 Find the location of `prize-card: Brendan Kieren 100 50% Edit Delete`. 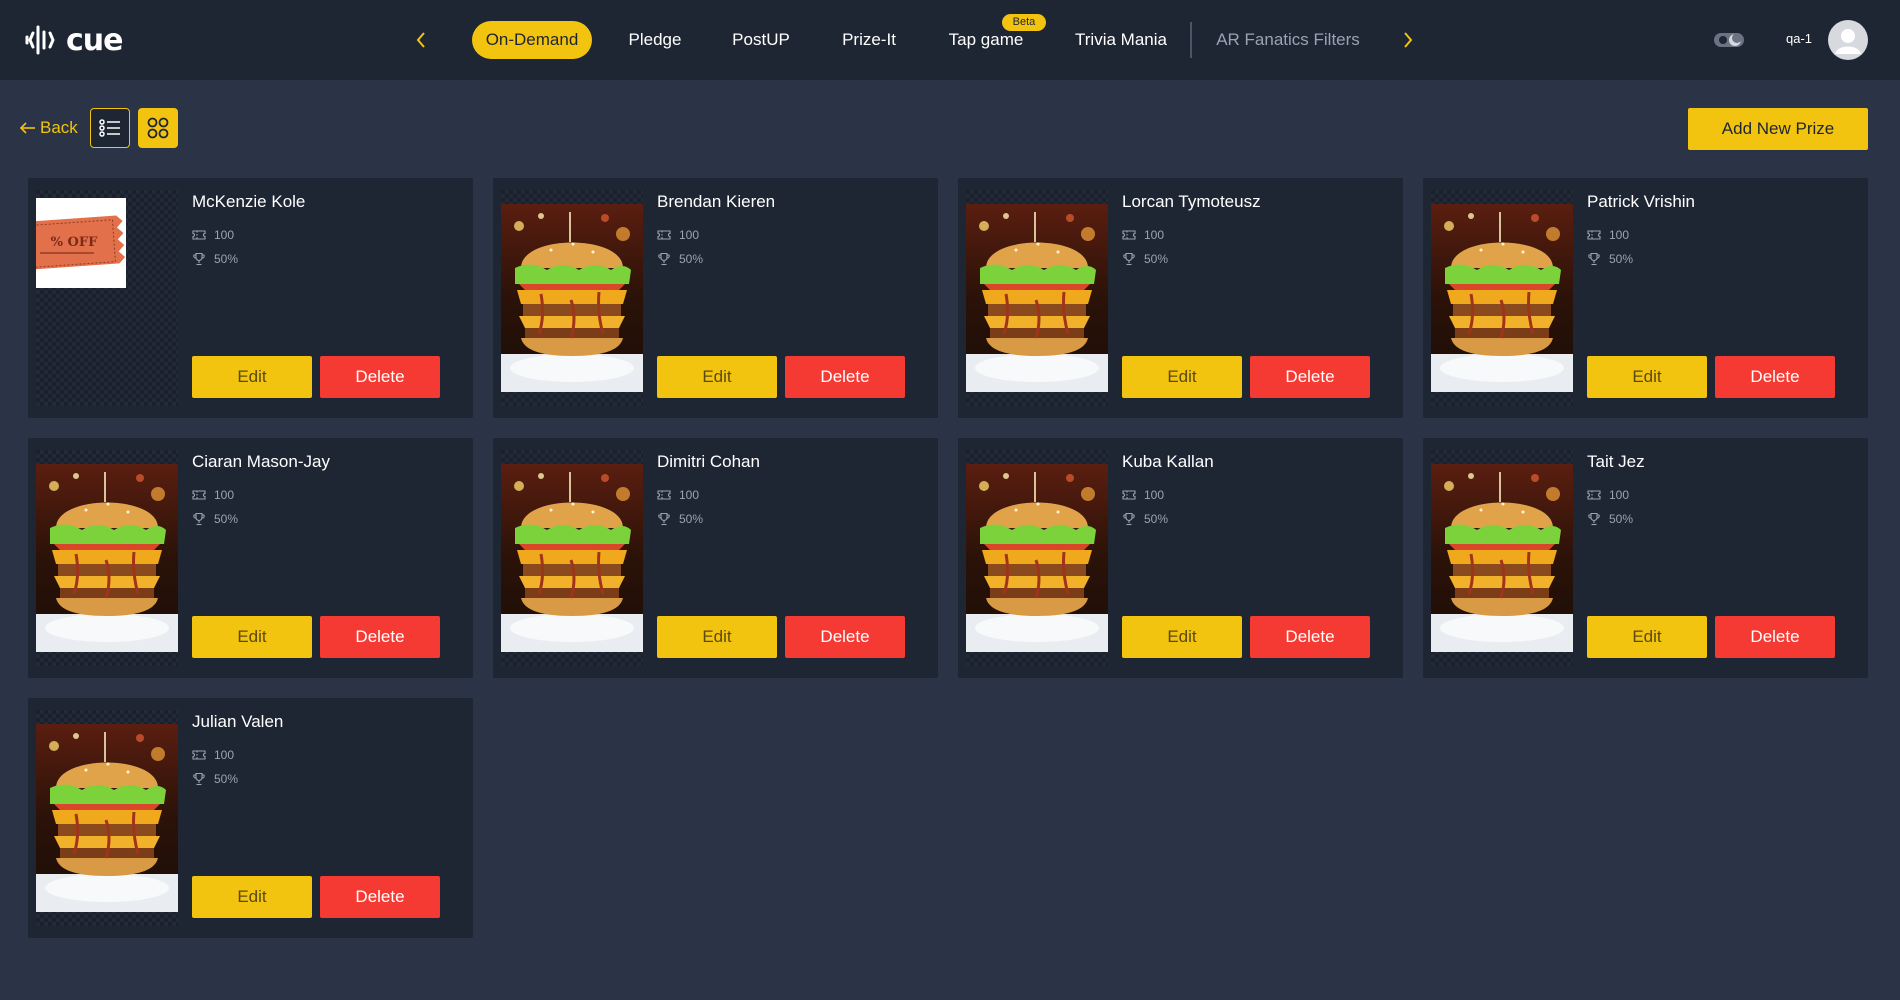

prize-card: Brendan Kieren 100 50% Edit Delete is located at coordinates (715, 298).